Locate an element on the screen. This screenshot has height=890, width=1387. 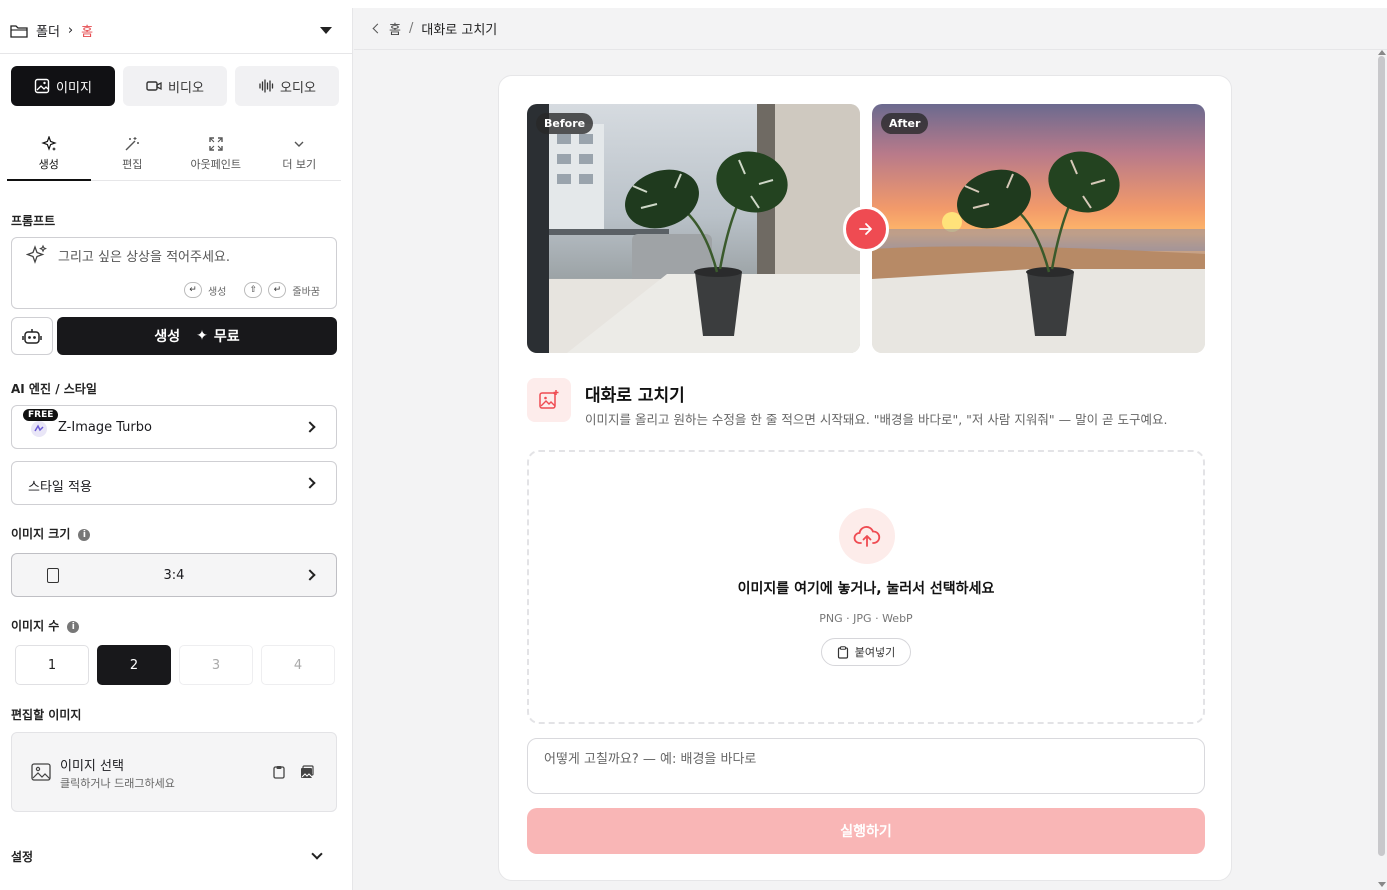
image-size-label: 이미지 크기 i is located at coordinates (51, 533).